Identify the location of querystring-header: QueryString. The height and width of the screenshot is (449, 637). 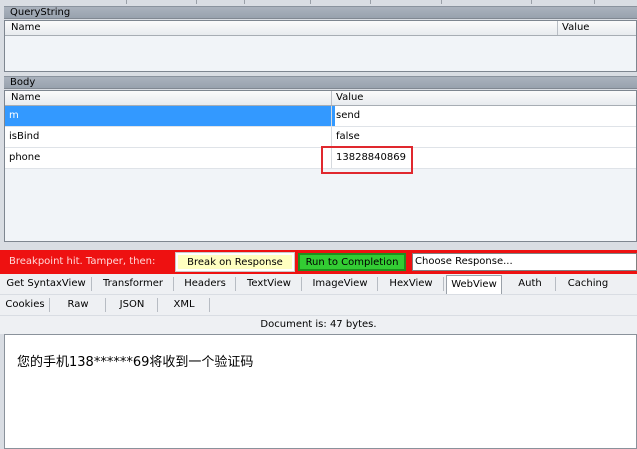
(320, 12).